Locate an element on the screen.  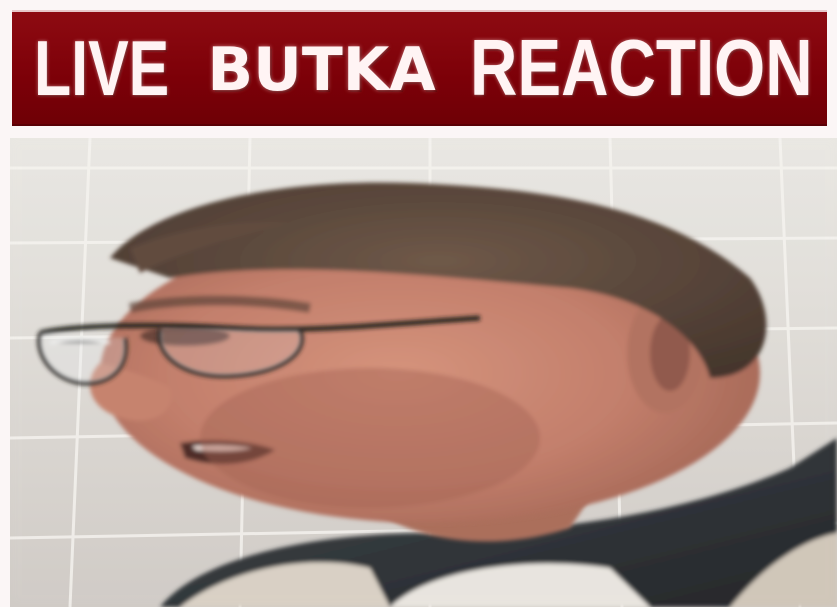
banner-word-live: LIVE is located at coordinates (102, 68).